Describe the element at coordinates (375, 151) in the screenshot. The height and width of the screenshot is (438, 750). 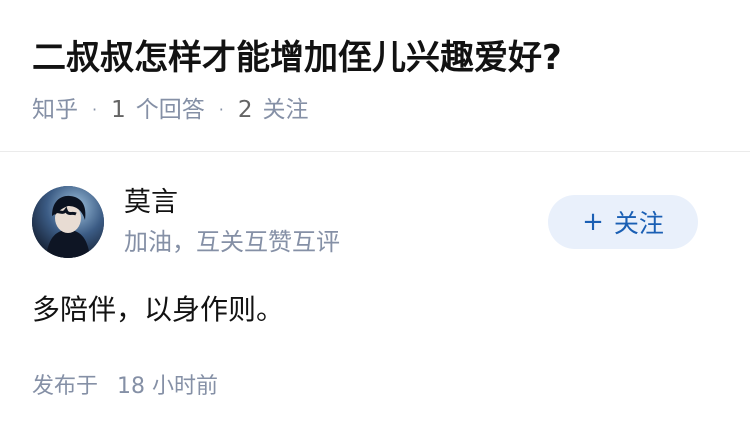
I see `divider` at that location.